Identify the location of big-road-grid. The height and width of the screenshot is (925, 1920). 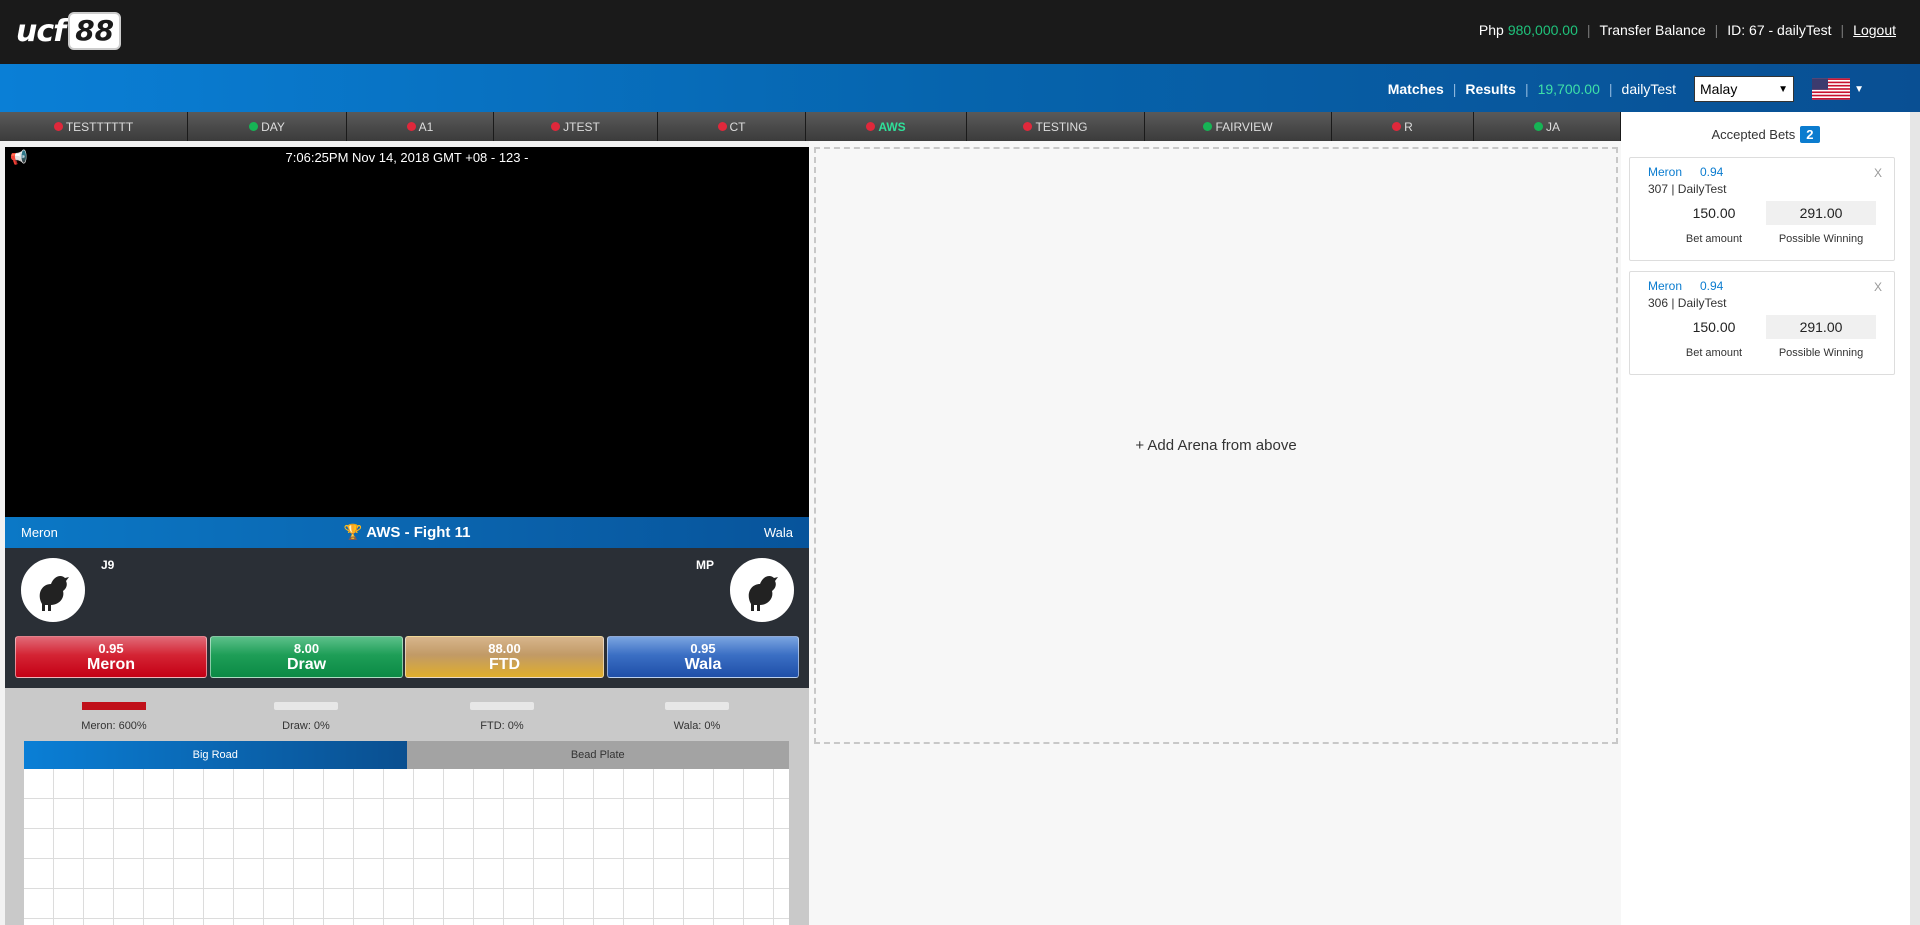
(406, 847).